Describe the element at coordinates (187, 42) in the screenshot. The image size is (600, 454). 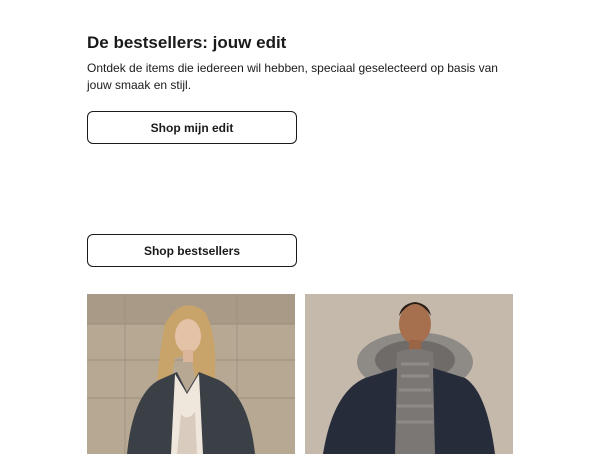
I see `section-title: De bestsellers: jouw edit` at that location.